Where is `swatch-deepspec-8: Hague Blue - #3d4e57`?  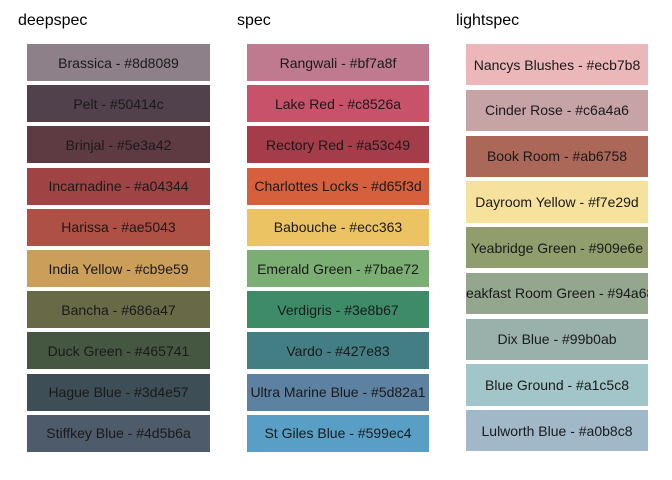 swatch-deepspec-8: Hague Blue - #3d4e57 is located at coordinates (118, 392).